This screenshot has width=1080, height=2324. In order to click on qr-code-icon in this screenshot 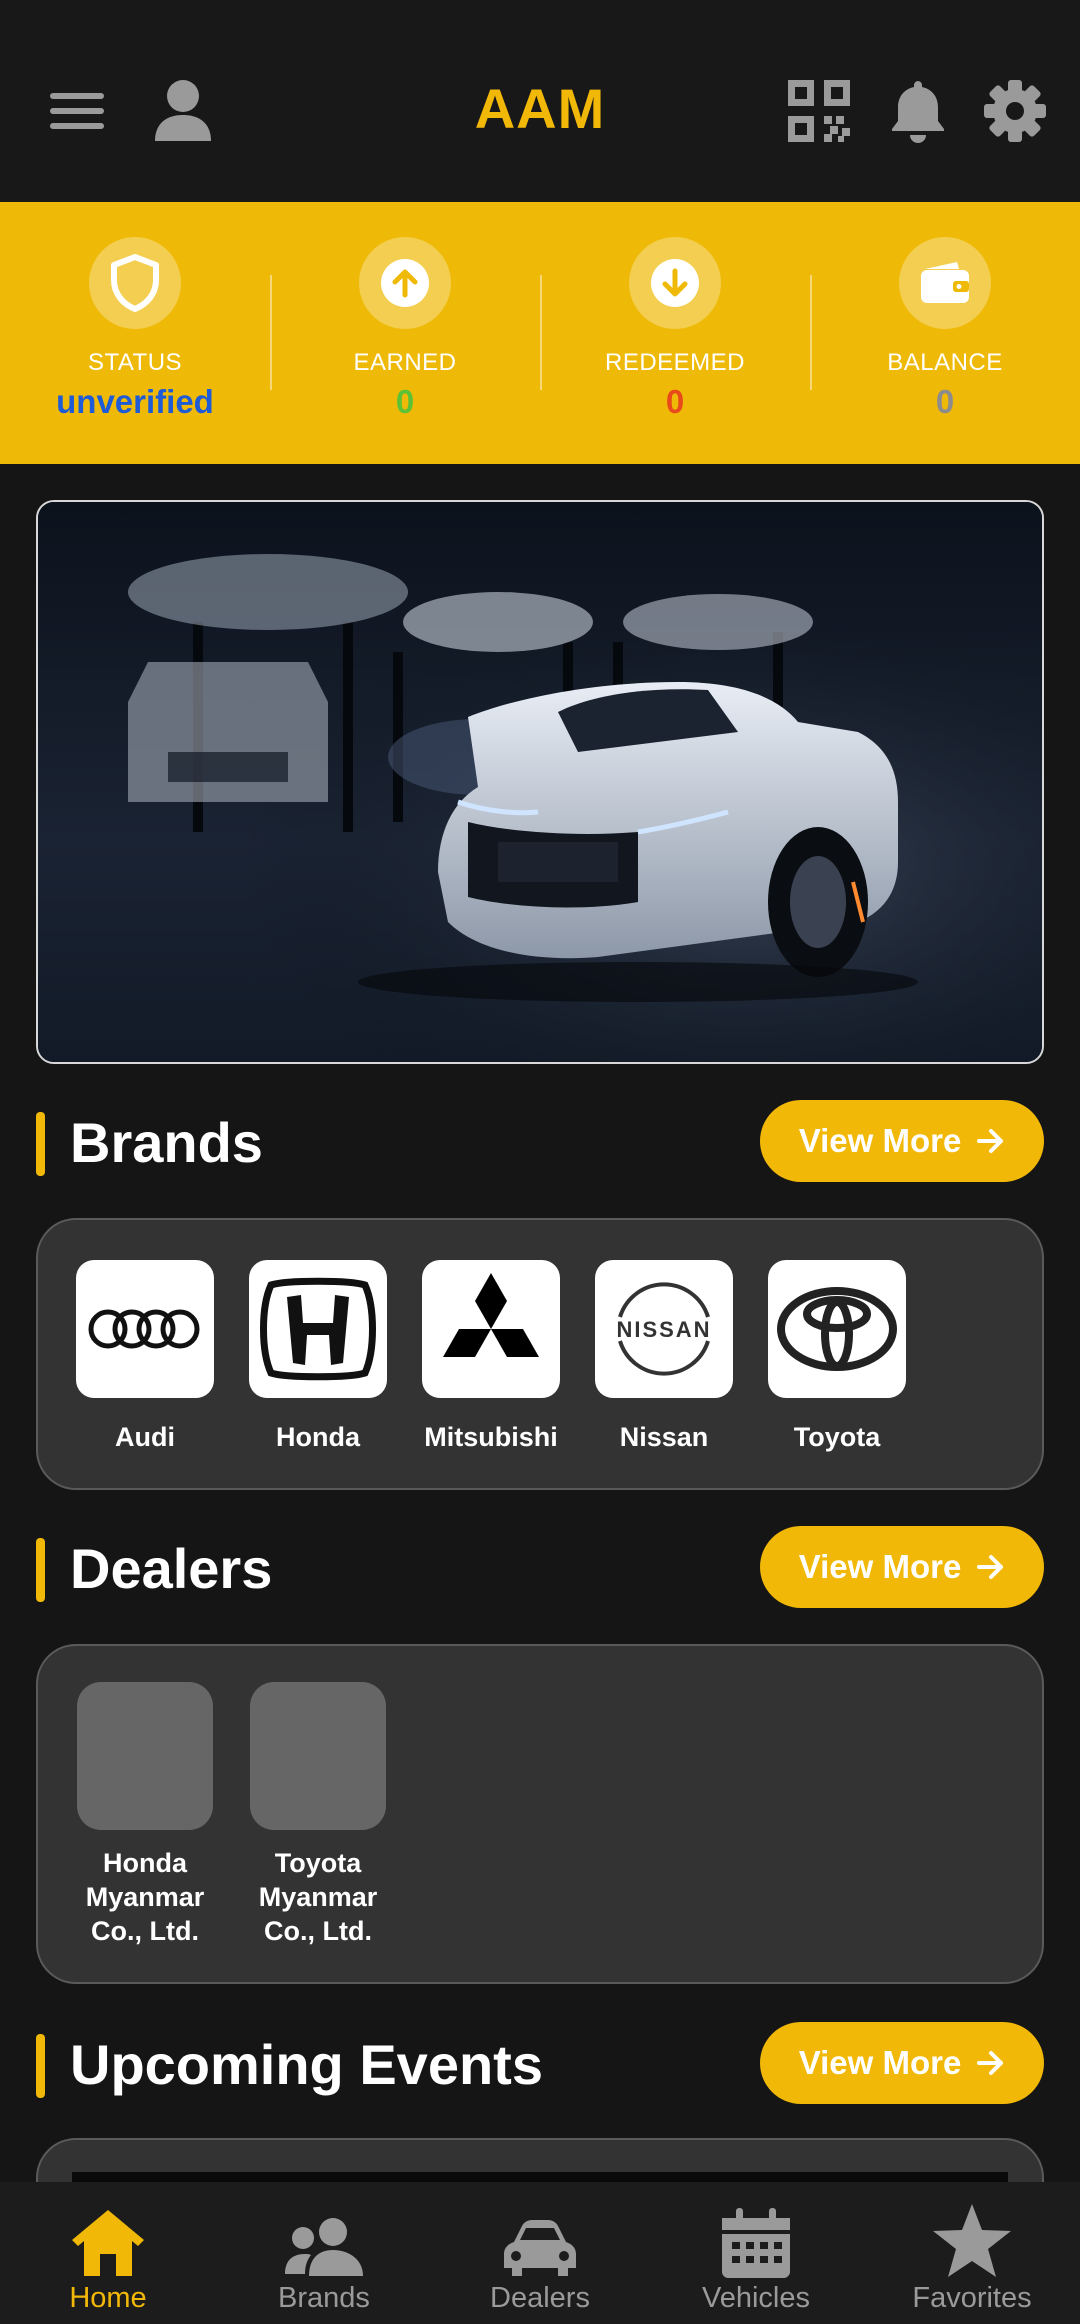, I will do `click(819, 111)`.